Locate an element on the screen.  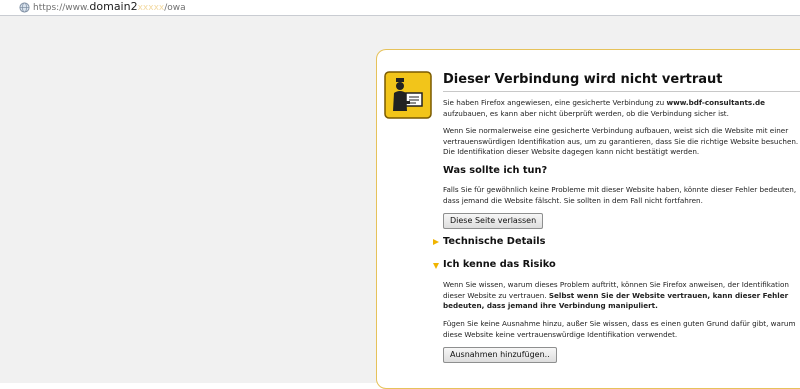
triangle-right-icon is located at coordinates (436, 242).